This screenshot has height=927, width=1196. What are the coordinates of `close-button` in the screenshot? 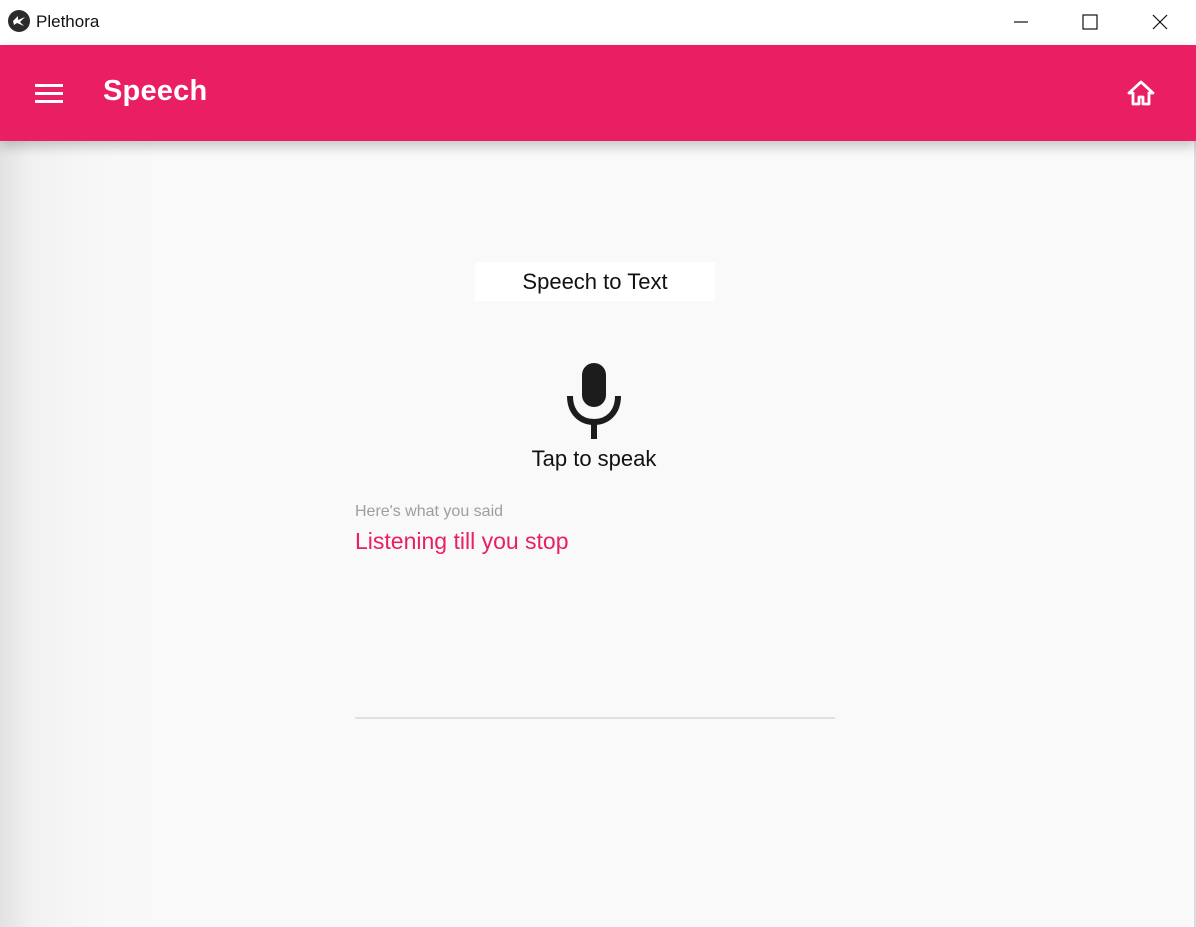 It's located at (1160, 22).